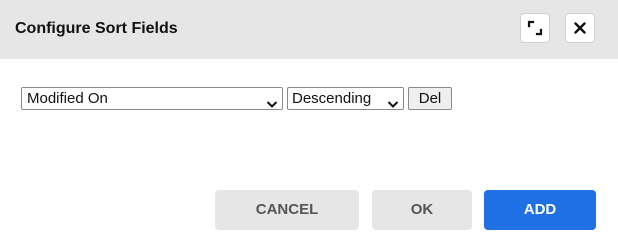 Image resolution: width=618 pixels, height=245 pixels. Describe the element at coordinates (540, 210) in the screenshot. I see `add-button: ADD` at that location.